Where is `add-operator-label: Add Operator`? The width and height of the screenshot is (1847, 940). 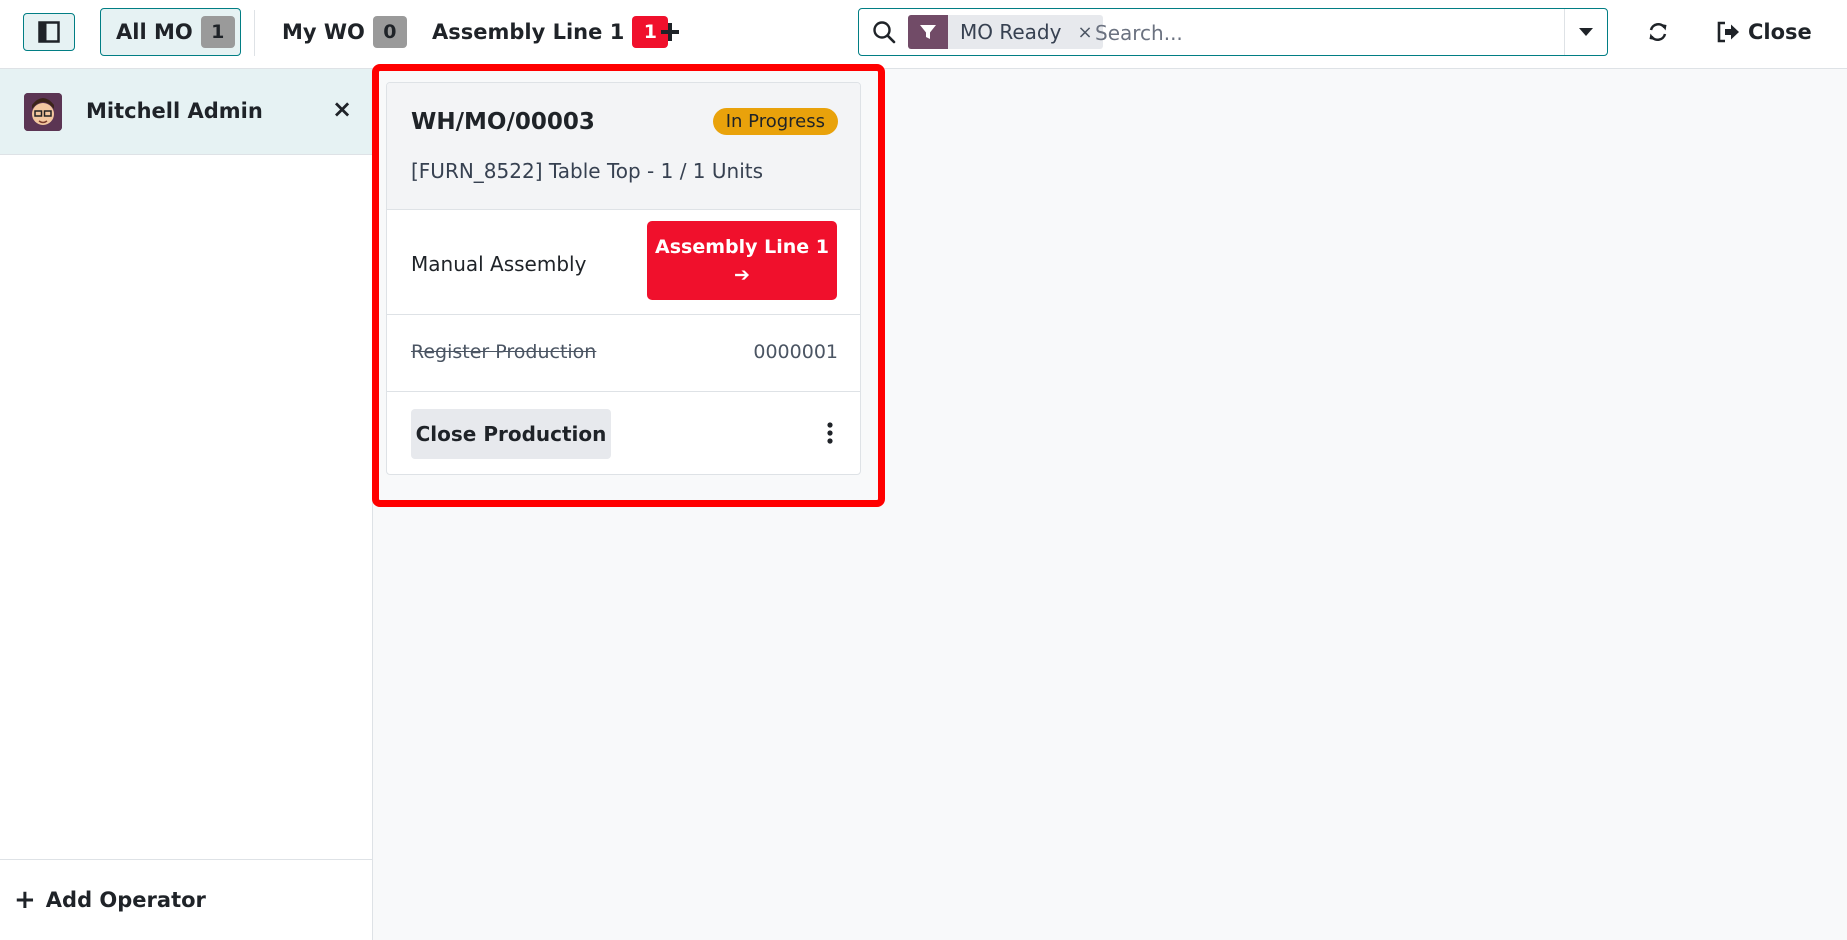 add-operator-label: Add Operator is located at coordinates (125, 900).